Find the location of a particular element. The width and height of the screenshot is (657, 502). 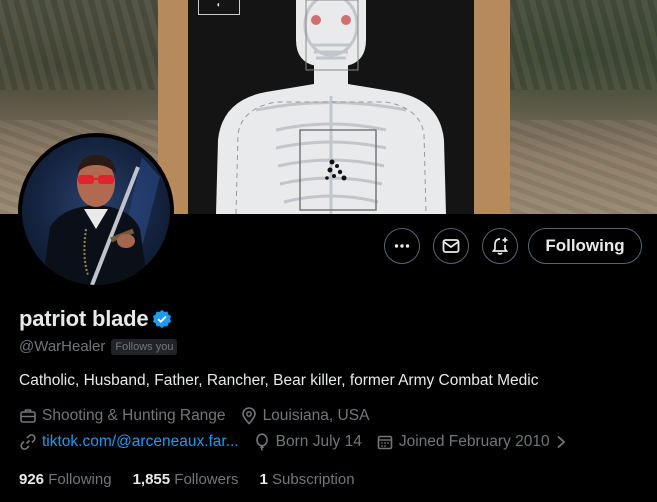

notifications-button is located at coordinates (500, 246).